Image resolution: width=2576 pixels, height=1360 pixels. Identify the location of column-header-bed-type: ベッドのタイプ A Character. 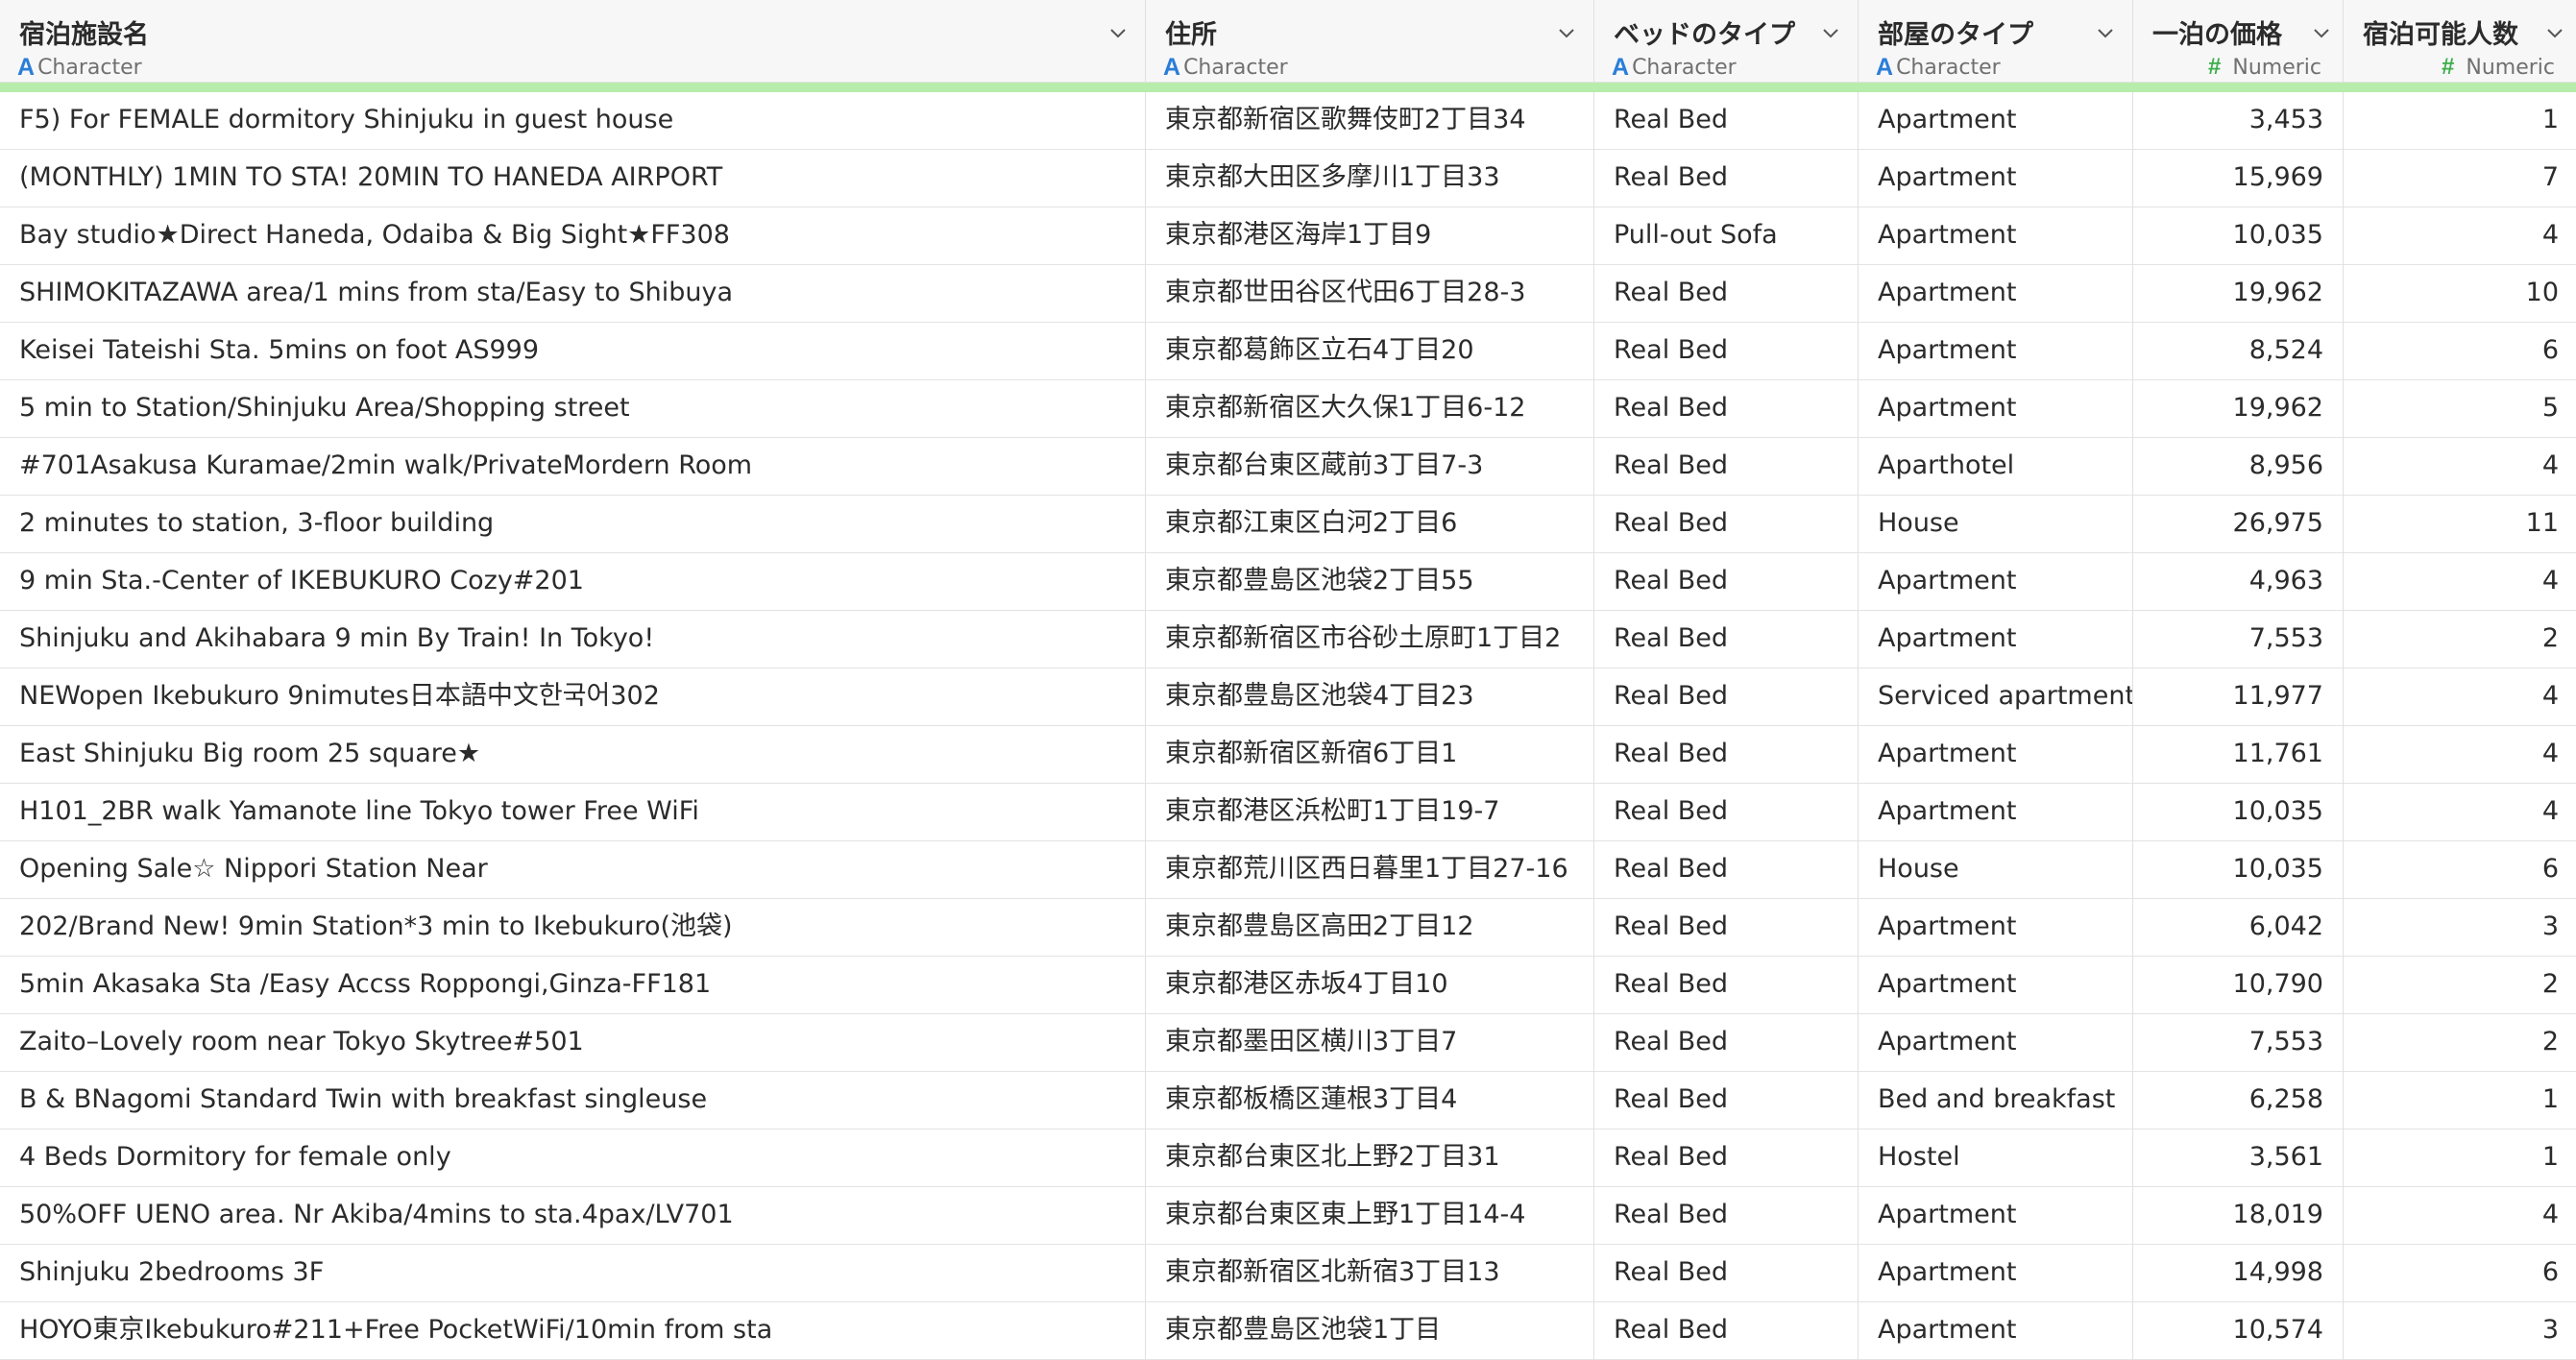
(1727, 41).